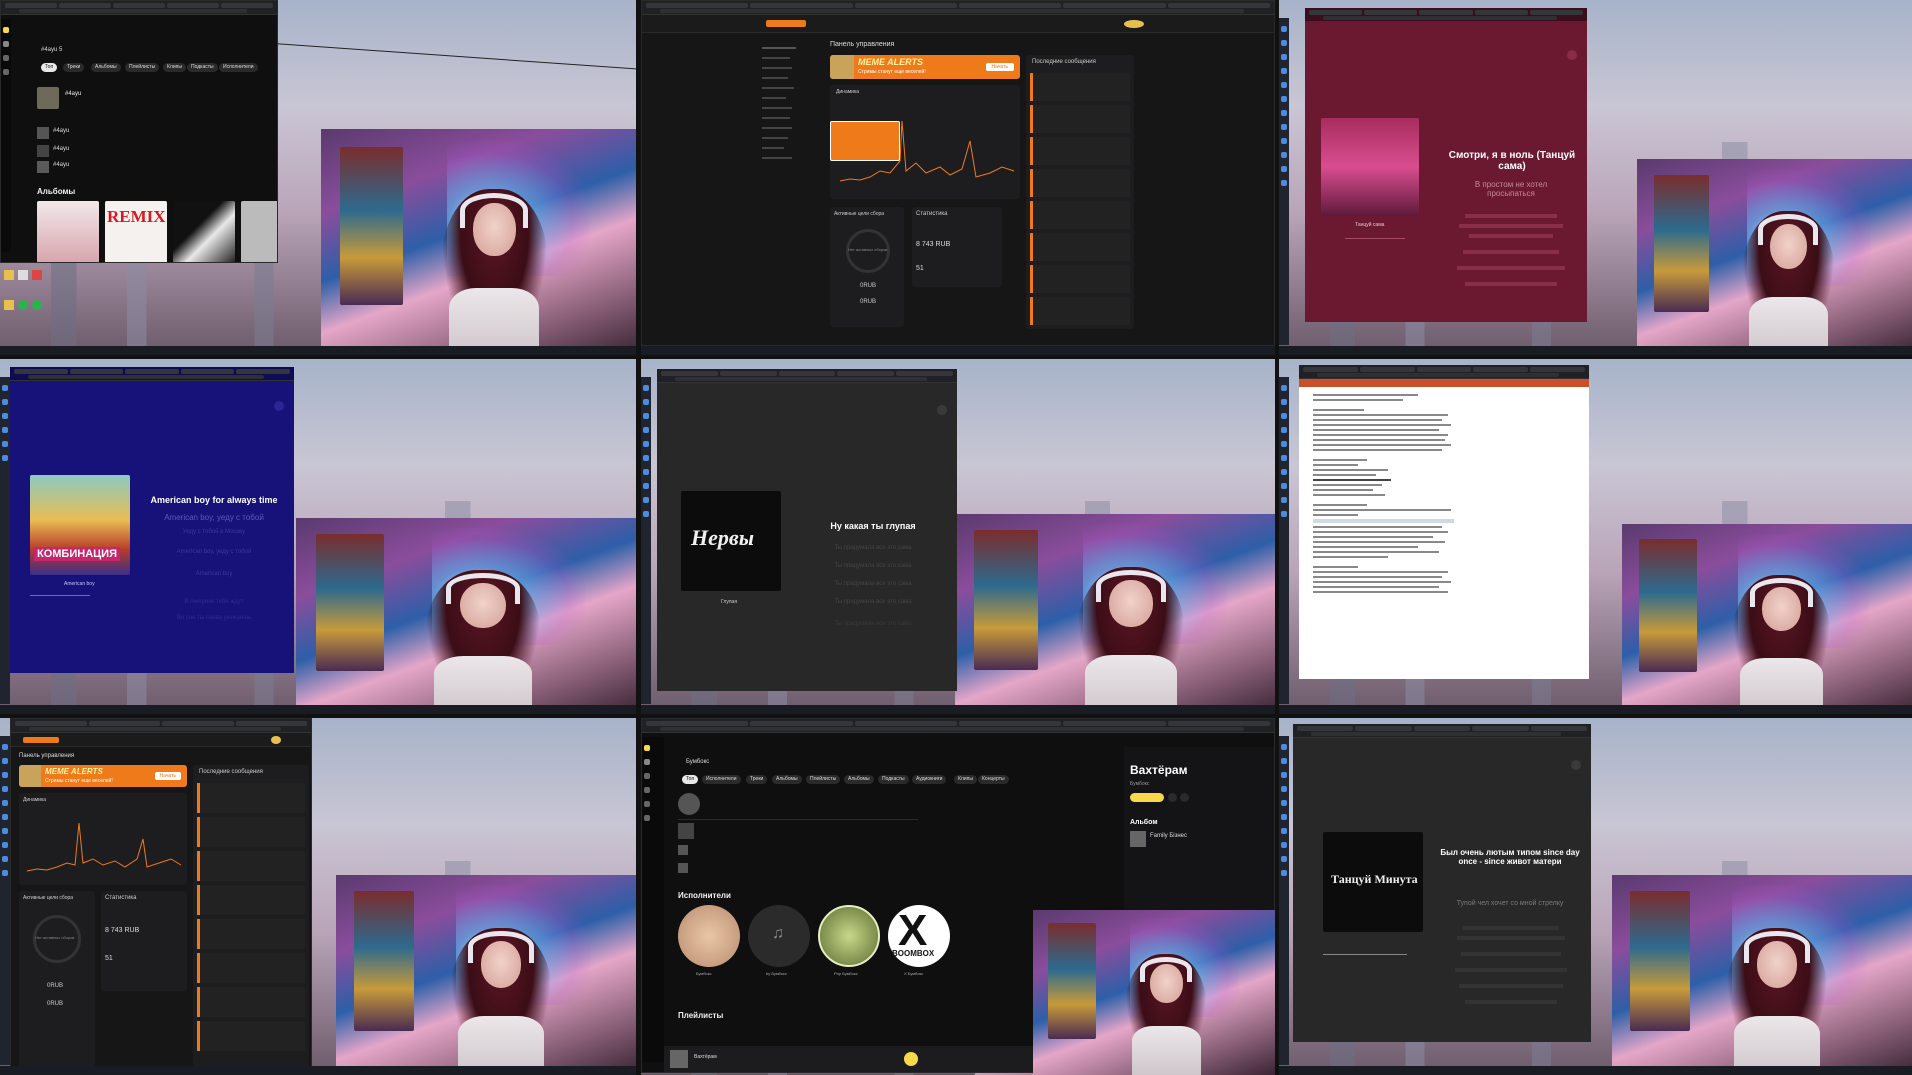 Image resolution: width=1912 pixels, height=1075 pixels. Describe the element at coordinates (782, 184) in the screenshot. I see `dashboard-sidebar` at that location.